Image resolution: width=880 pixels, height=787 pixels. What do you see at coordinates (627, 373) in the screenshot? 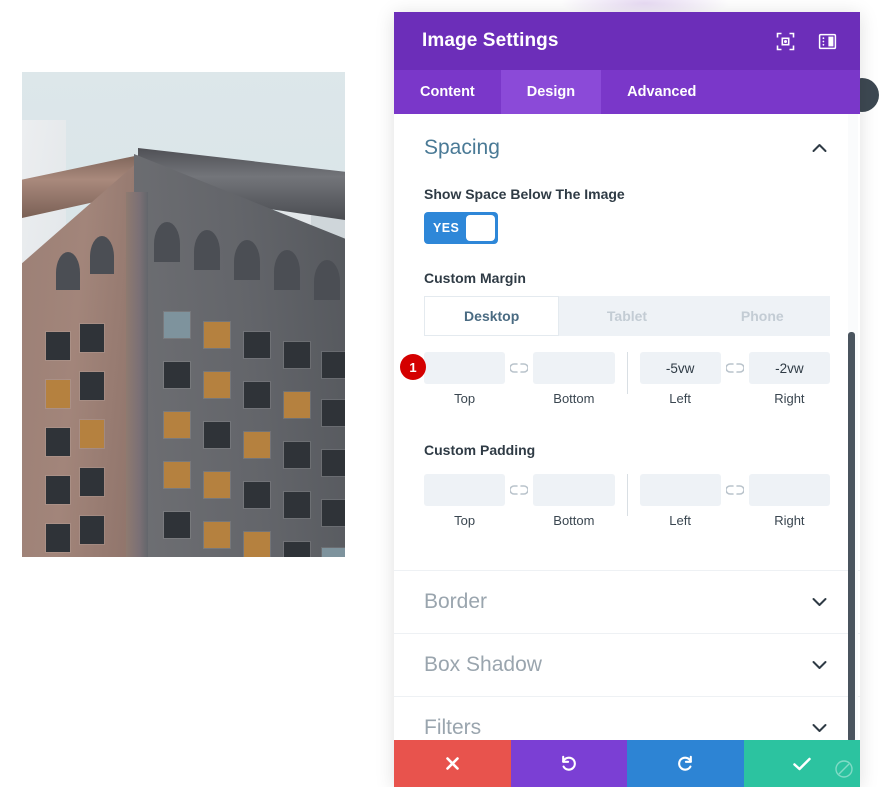
I see `margin-divider` at bounding box center [627, 373].